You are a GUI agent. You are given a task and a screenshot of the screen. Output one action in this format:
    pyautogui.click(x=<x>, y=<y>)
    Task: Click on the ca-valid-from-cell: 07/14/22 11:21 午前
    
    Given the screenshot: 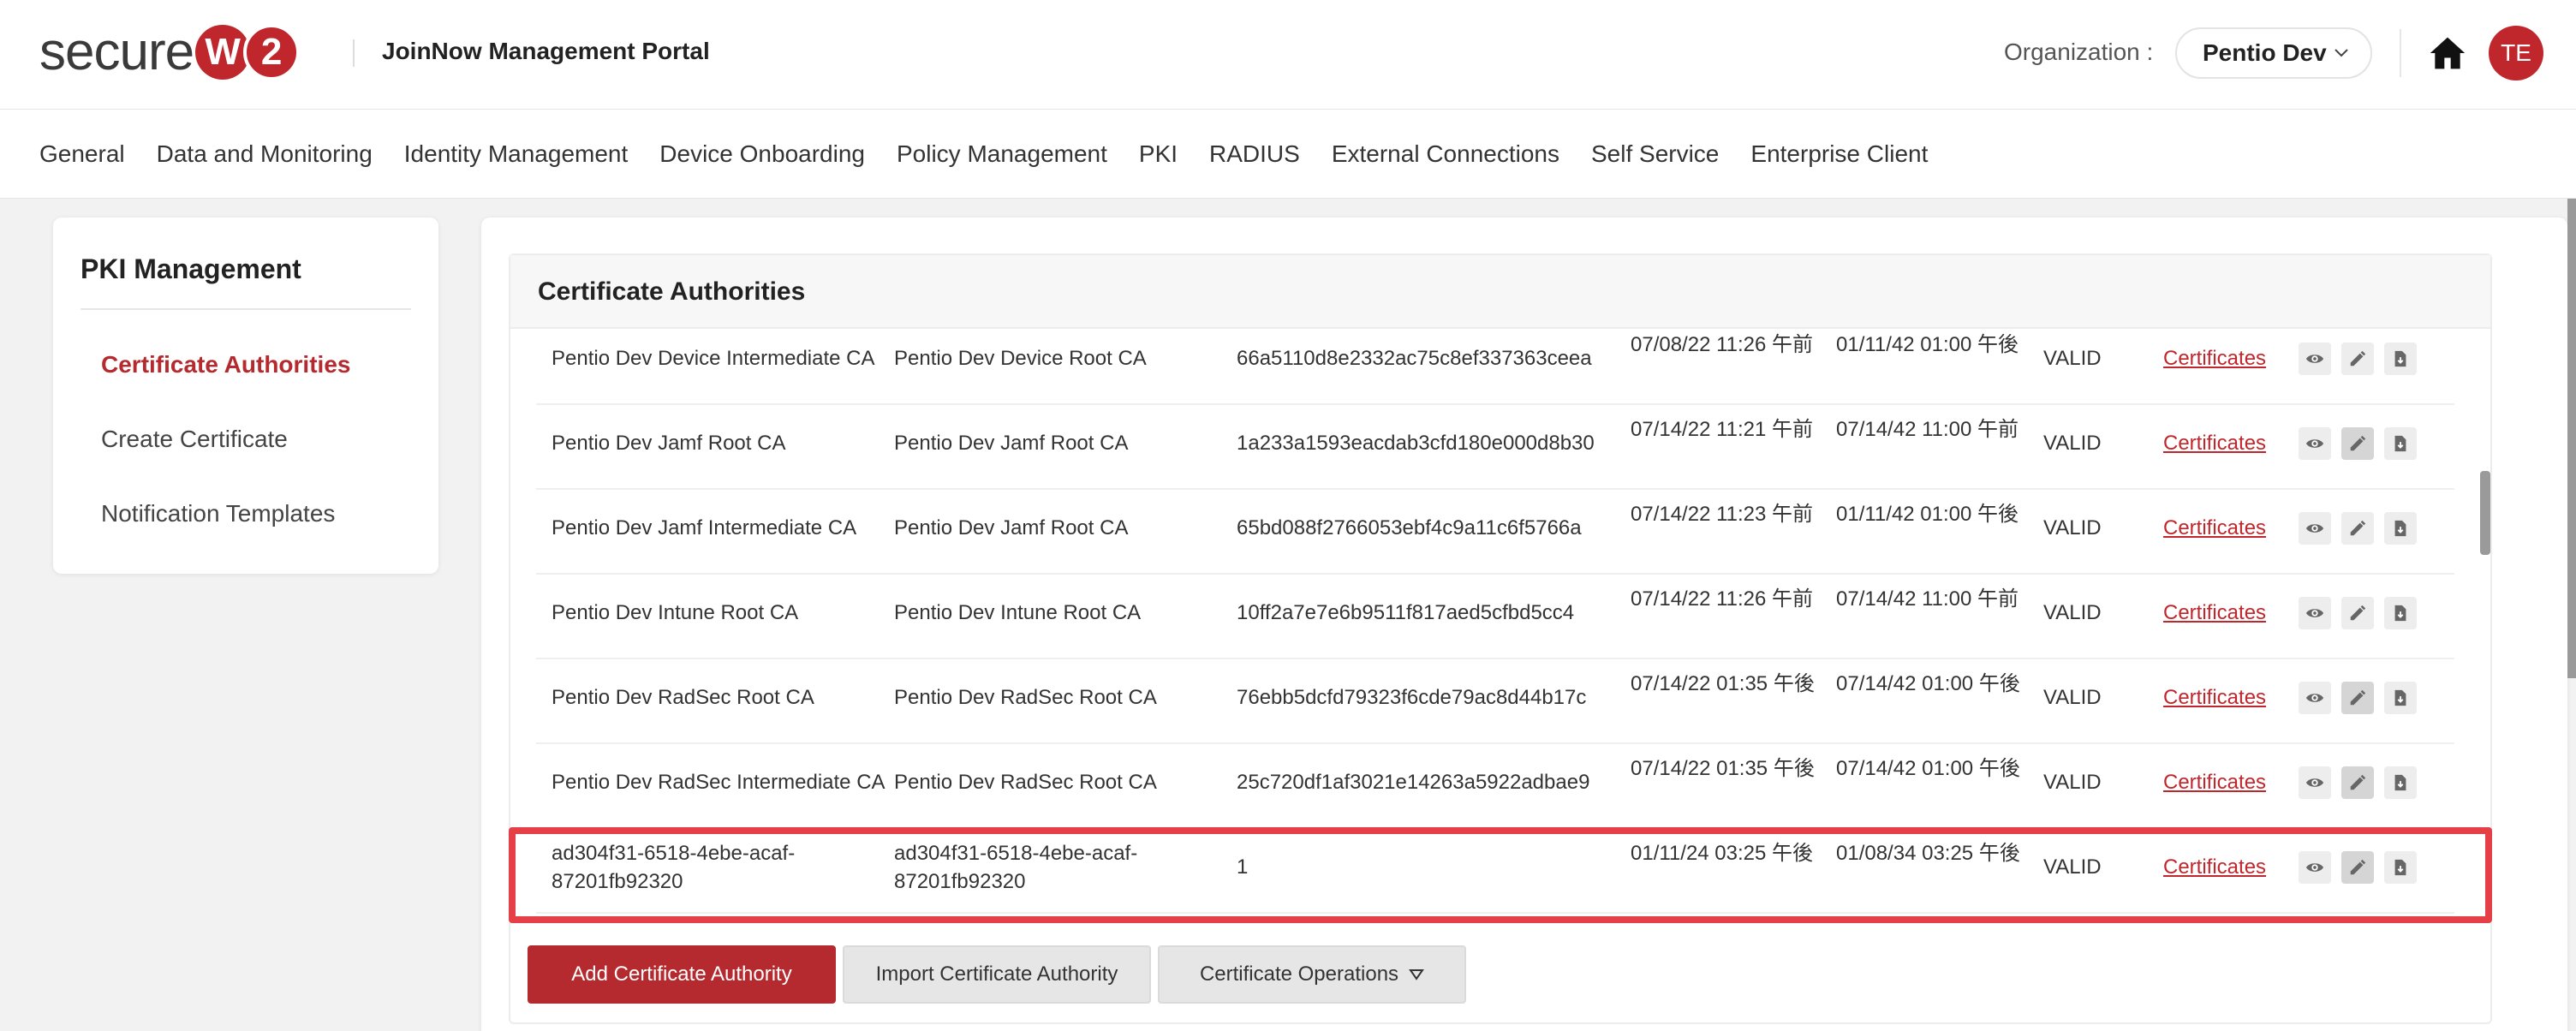 What is the action you would take?
    pyautogui.click(x=1723, y=429)
    